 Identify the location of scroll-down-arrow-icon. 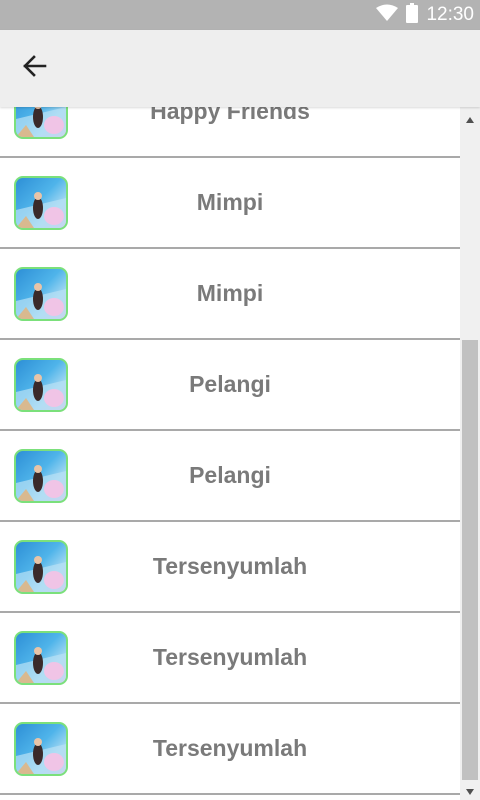
(470, 792).